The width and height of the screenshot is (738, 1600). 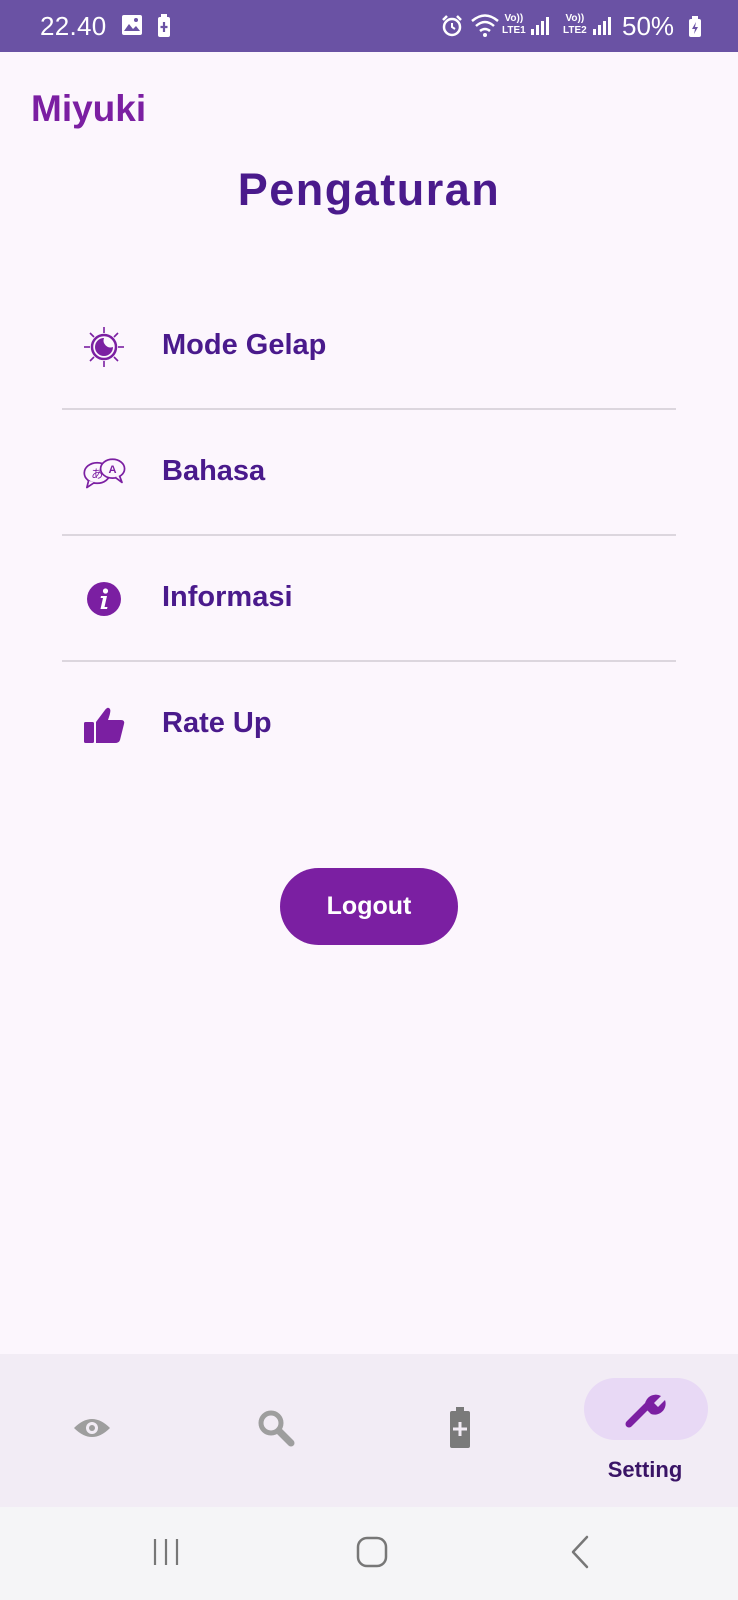 What do you see at coordinates (104, 725) in the screenshot?
I see `thumbs-up-icon` at bounding box center [104, 725].